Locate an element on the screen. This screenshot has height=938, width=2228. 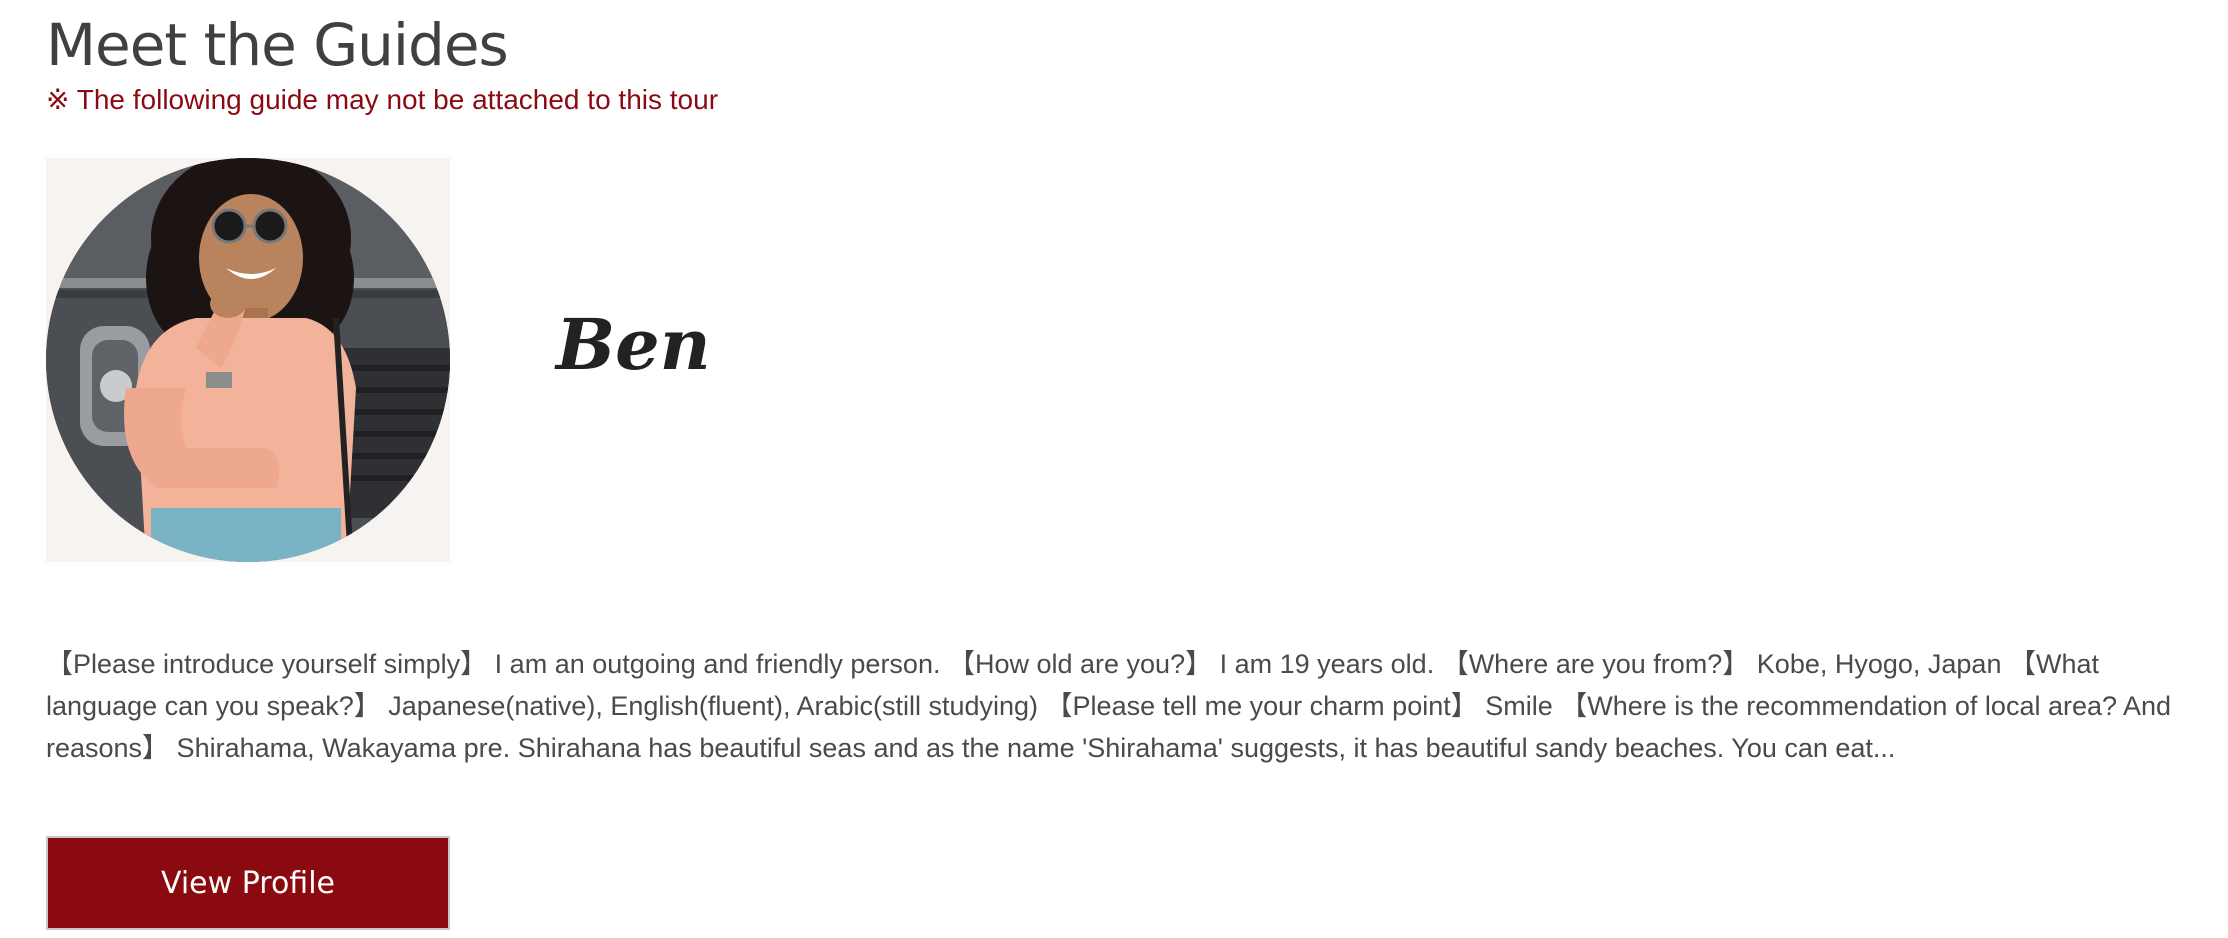
guide-avatar is located at coordinates (248, 360).